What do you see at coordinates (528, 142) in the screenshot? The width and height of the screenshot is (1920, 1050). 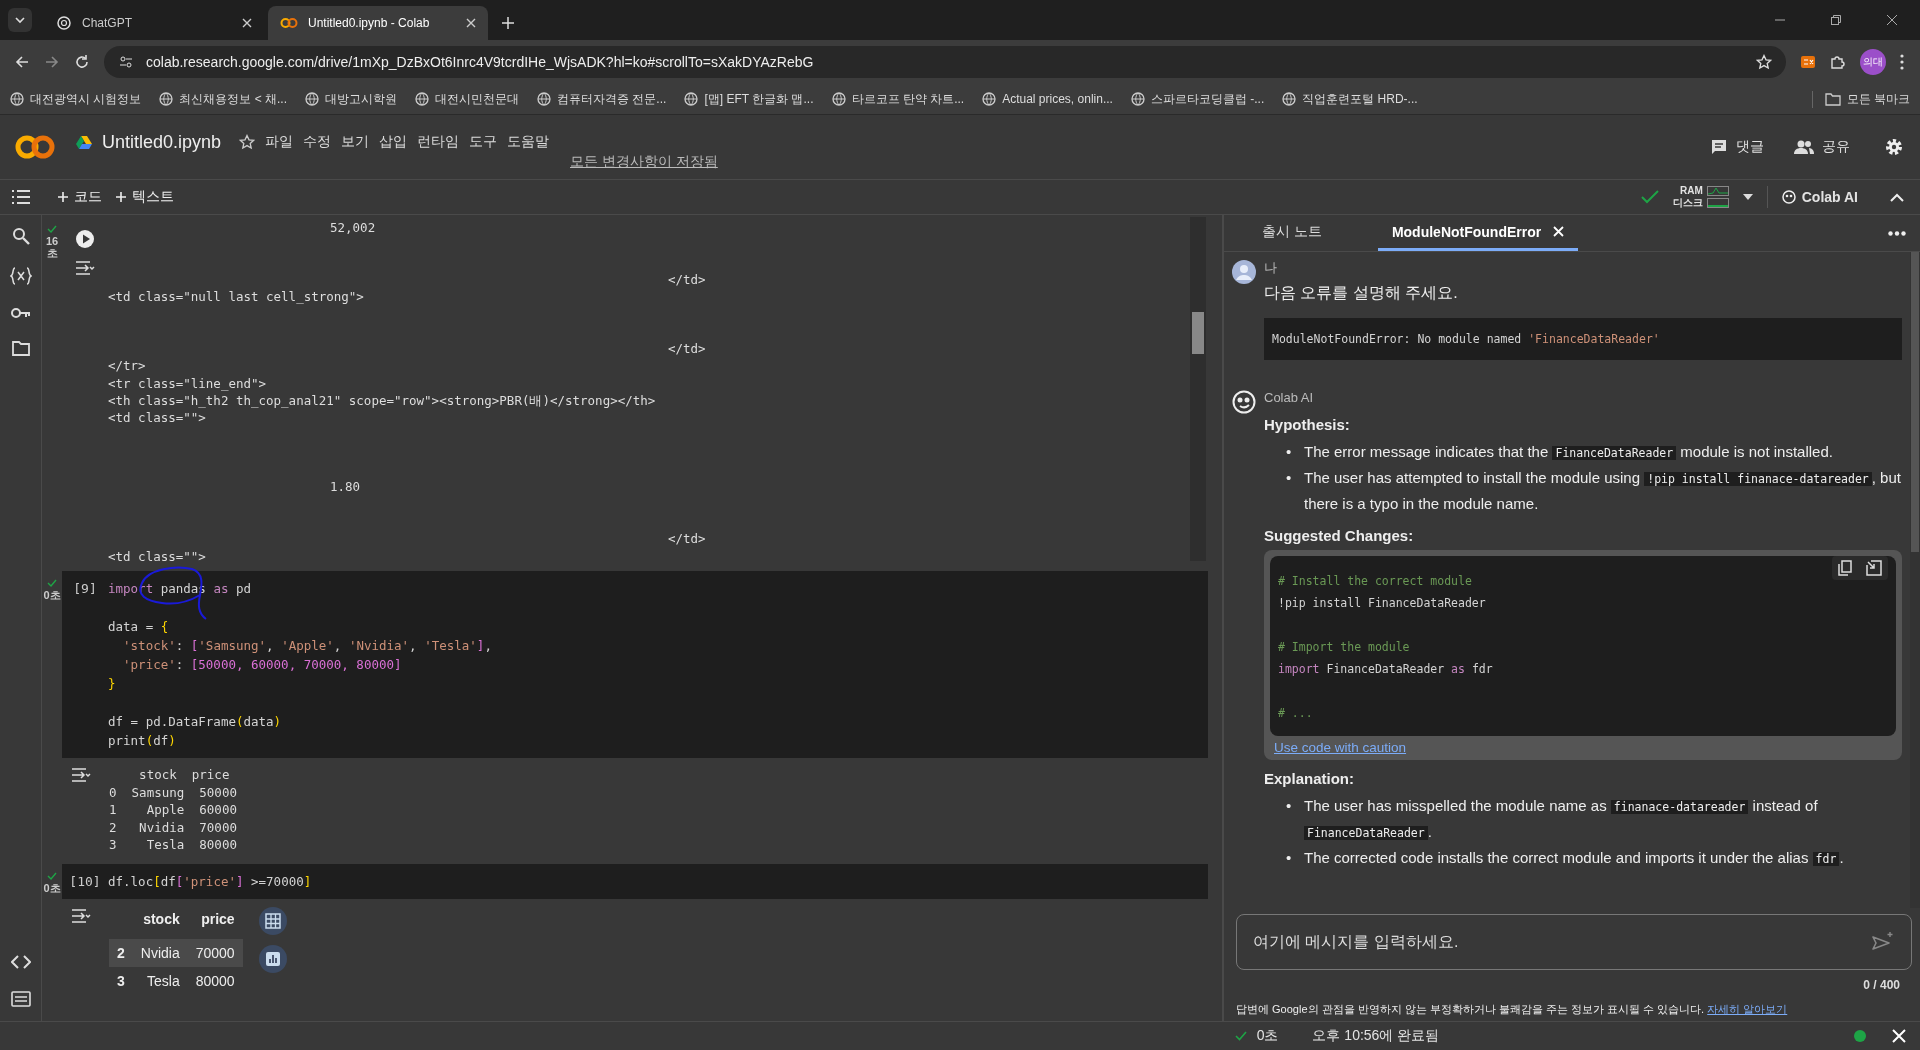 I see `menu-item: 도움말` at bounding box center [528, 142].